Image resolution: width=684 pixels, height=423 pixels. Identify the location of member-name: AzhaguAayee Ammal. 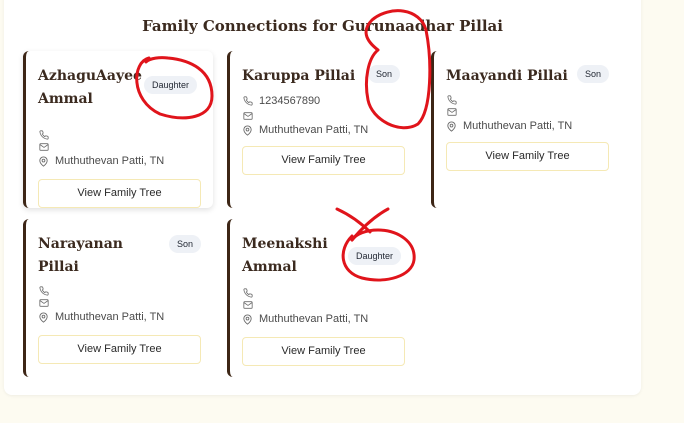
(93, 88).